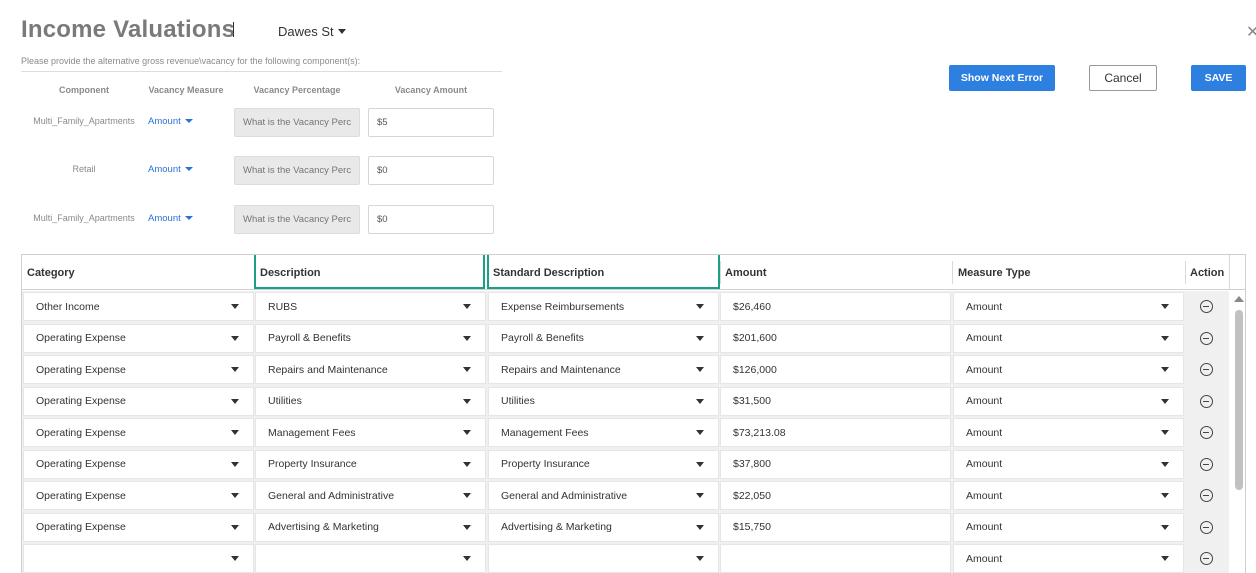 The height and width of the screenshot is (573, 1256). What do you see at coordinates (370, 432) in the screenshot?
I see `description-dropdown: Management Fees` at bounding box center [370, 432].